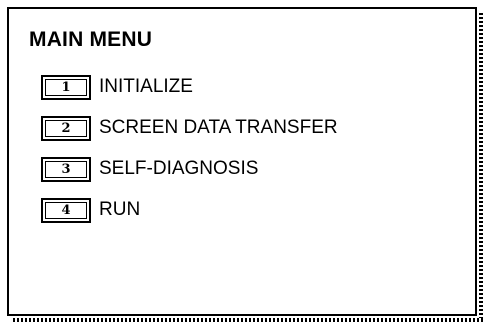 The height and width of the screenshot is (327, 487). I want to click on menu-item-label: SCREEN DATA TRANSFER, so click(218, 128).